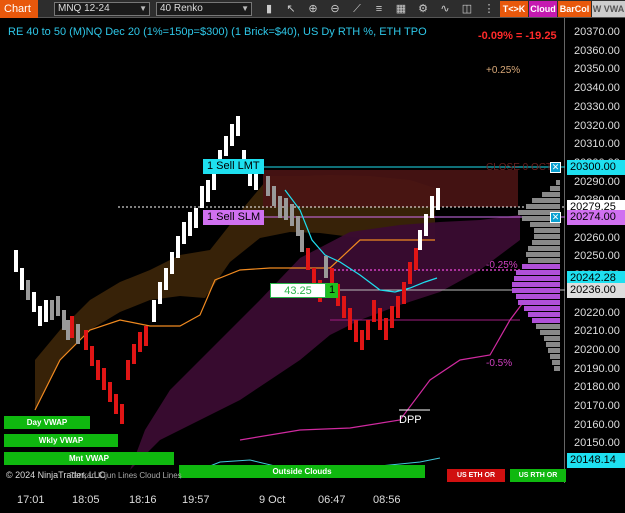 The image size is (625, 513). Describe the element at coordinates (597, 50) in the screenshot. I see `price-axis-label: 20360.00` at that location.